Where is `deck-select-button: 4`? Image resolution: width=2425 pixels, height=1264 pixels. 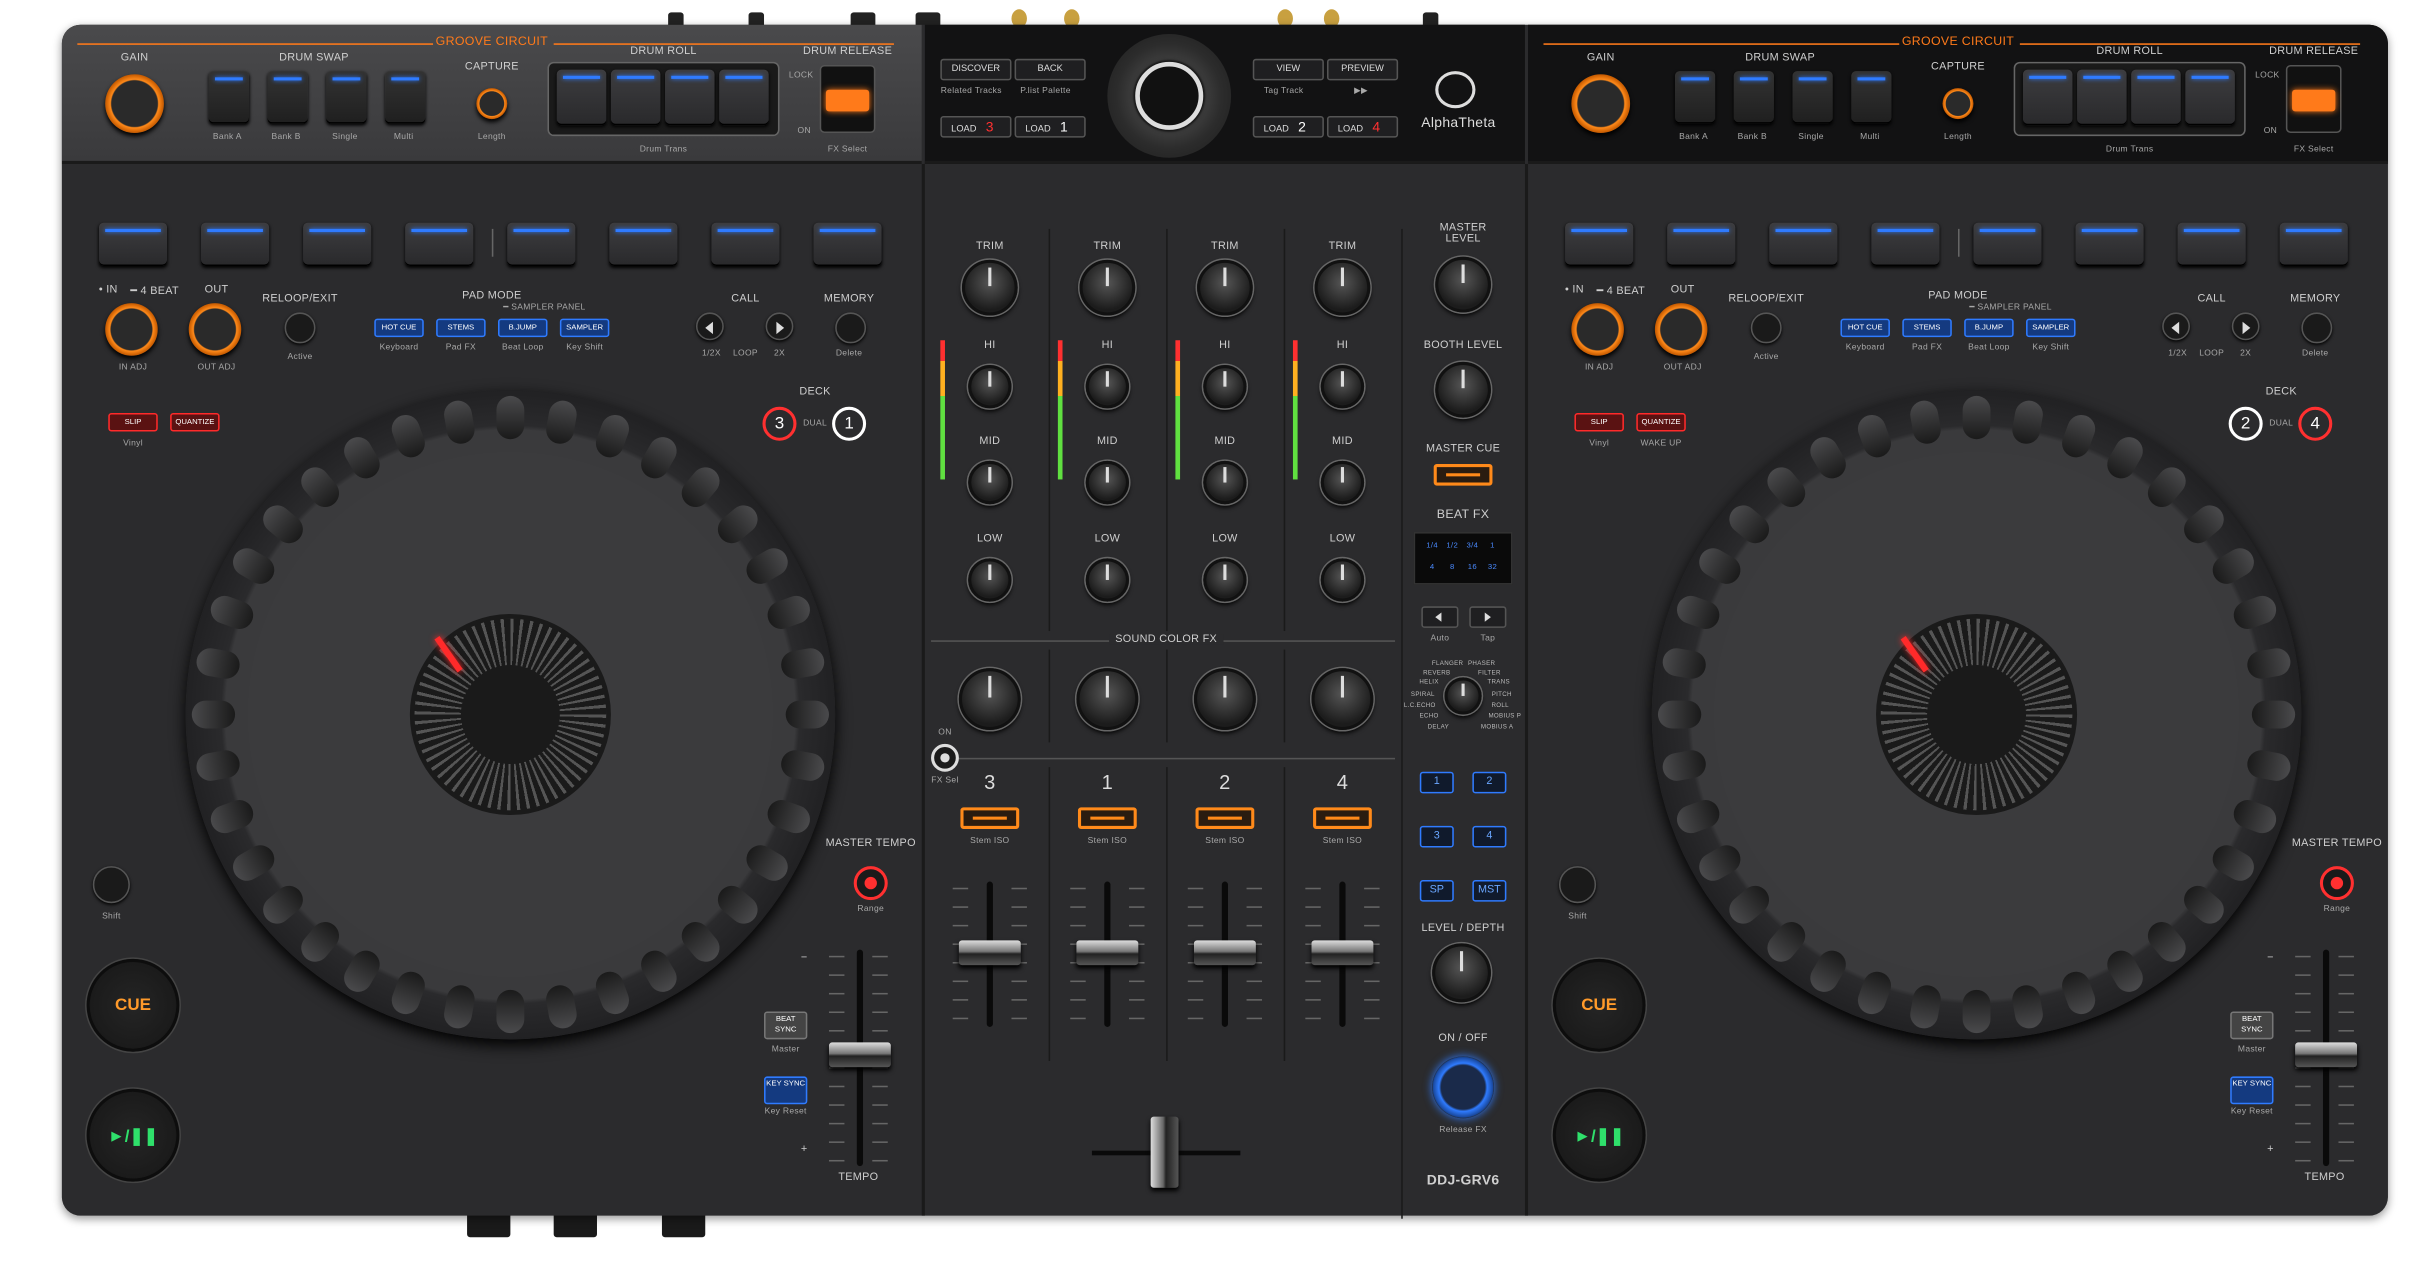
deck-select-button: 4 is located at coordinates (2315, 423).